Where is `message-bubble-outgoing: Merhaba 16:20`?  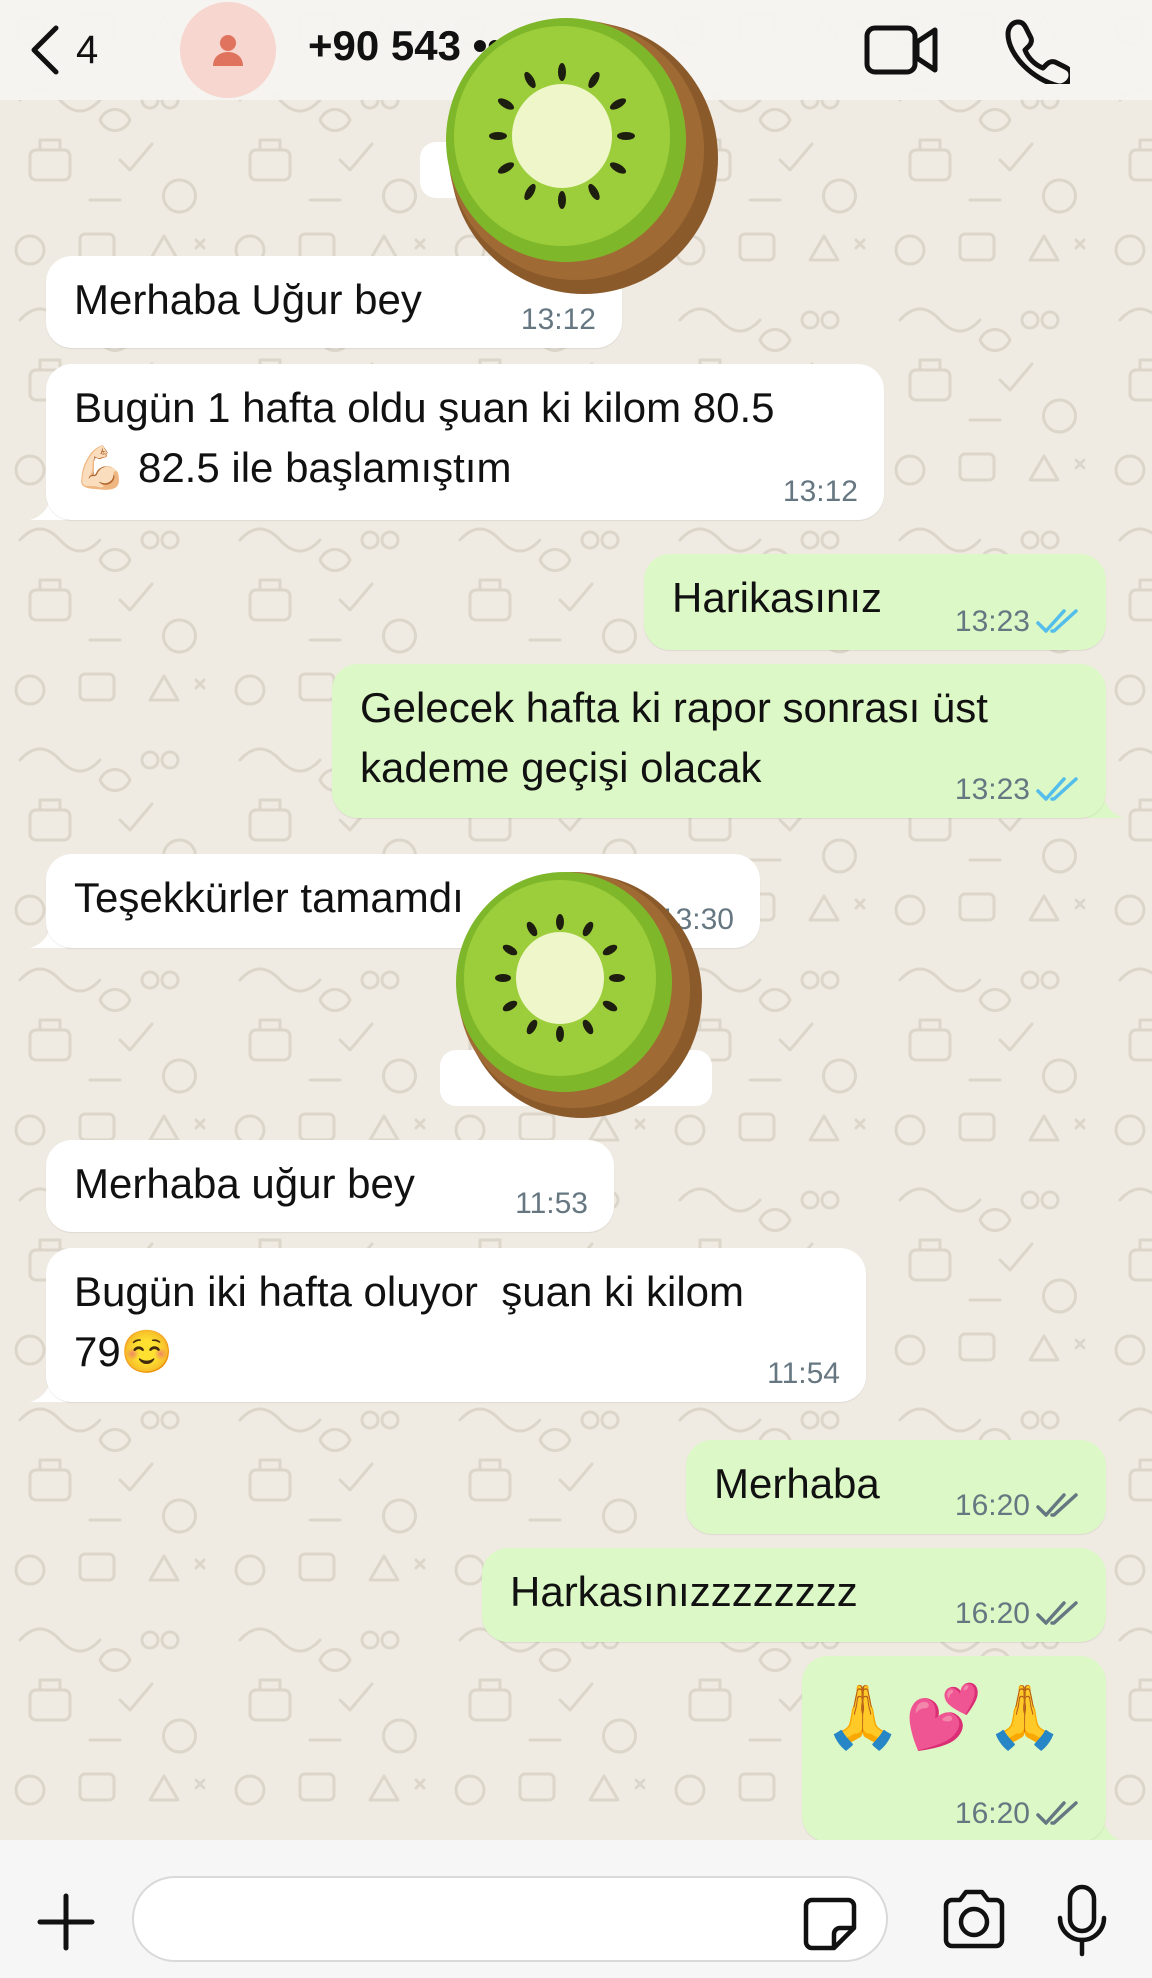
message-bubble-outgoing: Merhaba 16:20 is located at coordinates (896, 1487).